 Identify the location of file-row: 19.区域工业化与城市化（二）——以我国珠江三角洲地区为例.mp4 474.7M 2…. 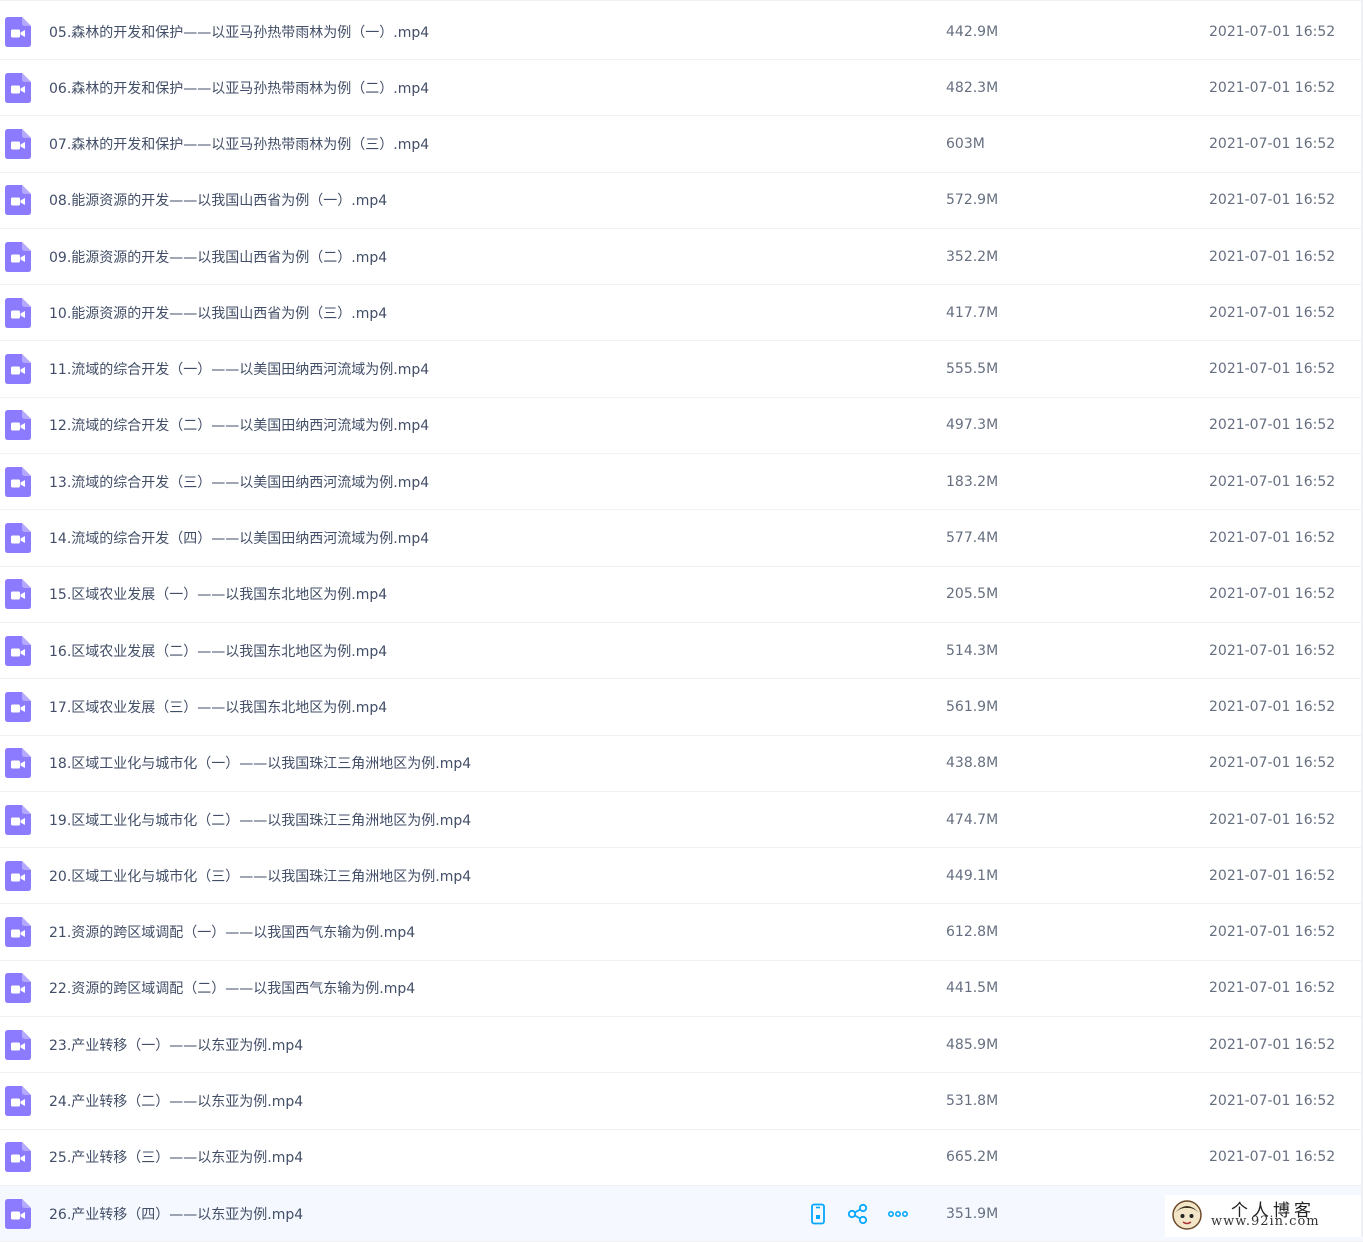
(681, 820).